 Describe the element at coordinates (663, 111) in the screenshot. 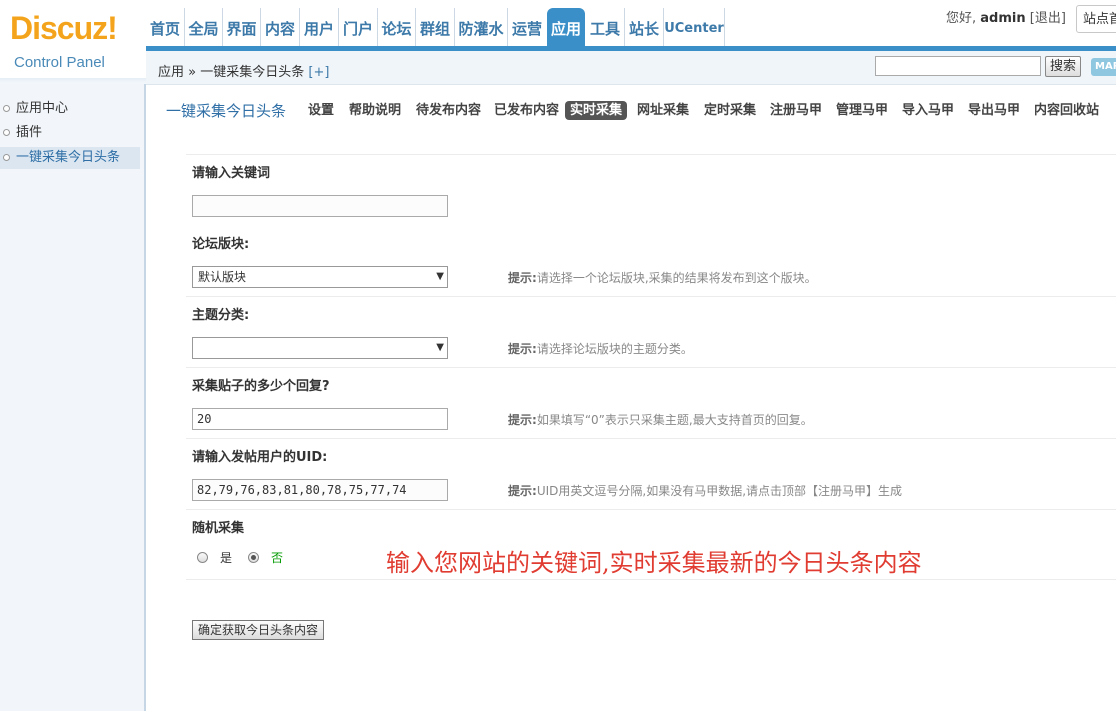

I see `tab-url-collect: 网址采集` at that location.